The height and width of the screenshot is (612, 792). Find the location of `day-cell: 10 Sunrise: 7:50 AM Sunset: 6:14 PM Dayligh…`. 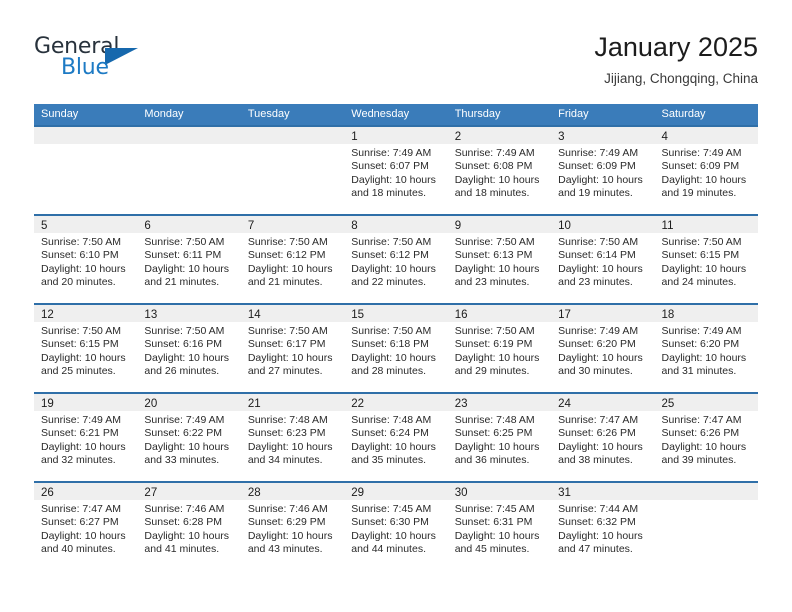

day-cell: 10 Sunrise: 7:50 AM Sunset: 6:14 PM Dayligh… is located at coordinates (603, 258).